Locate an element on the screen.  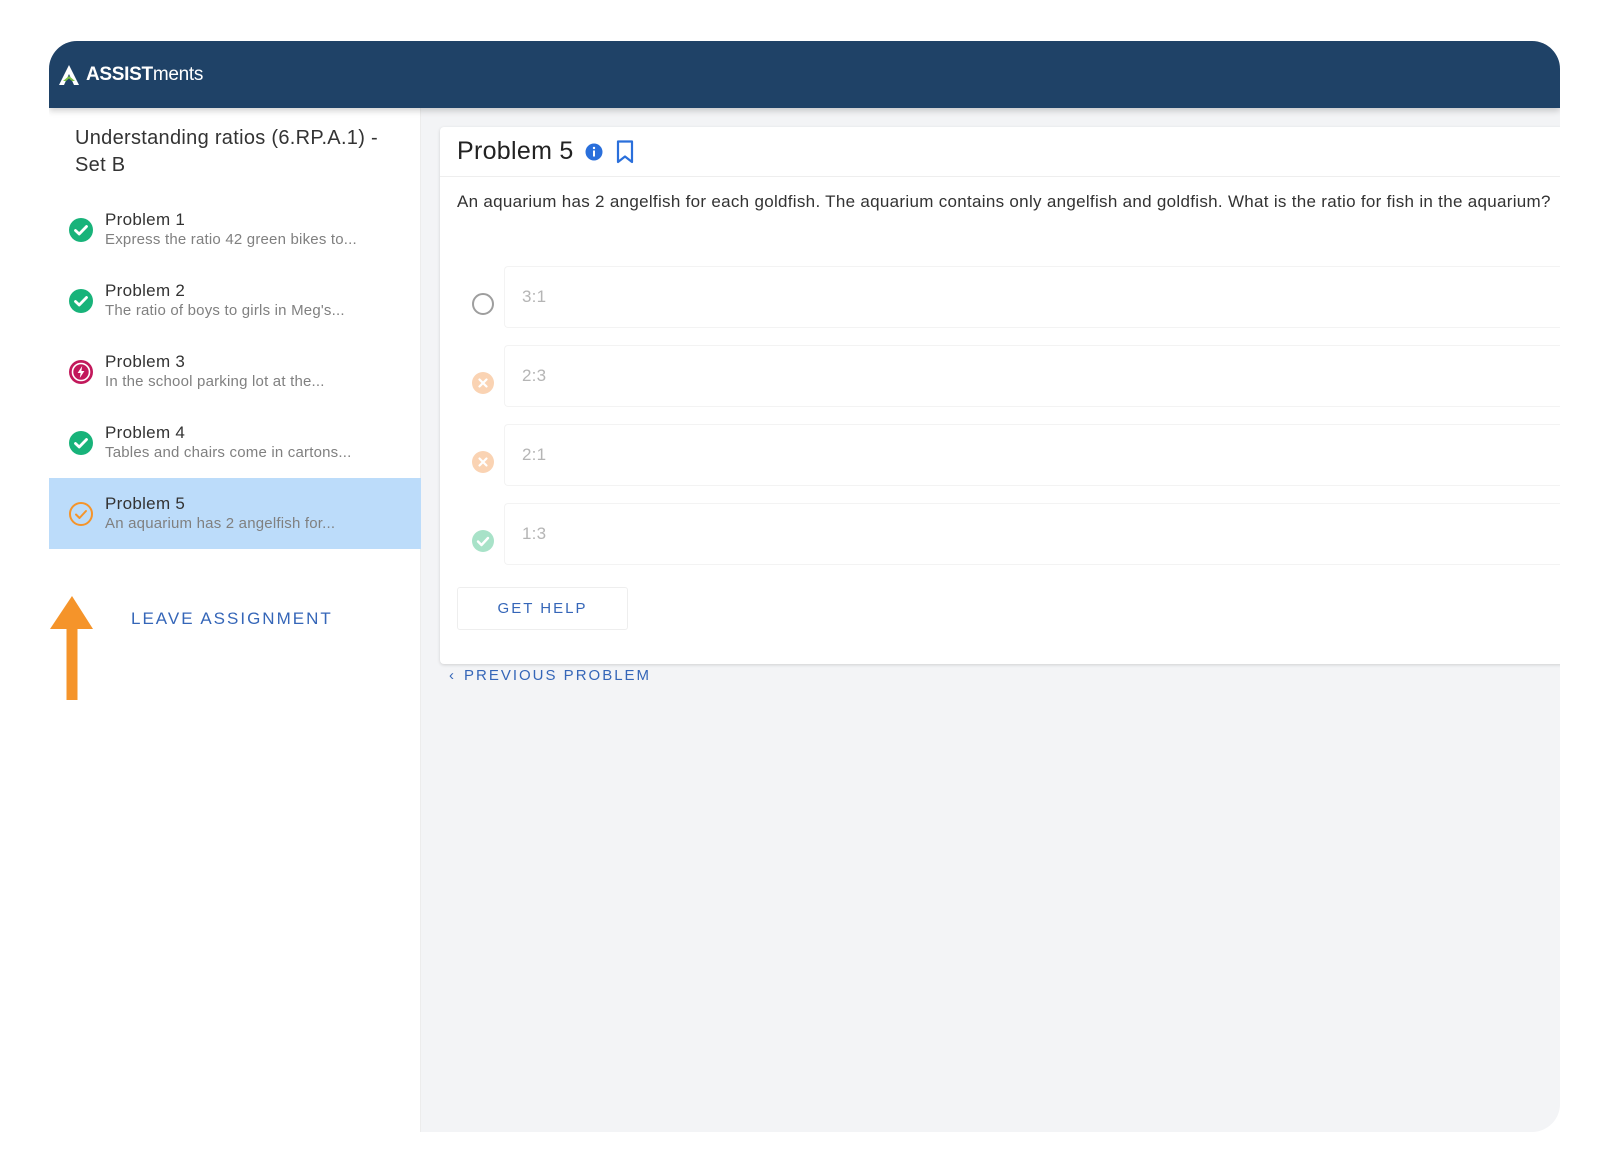
problem-name: Problem 2 is located at coordinates (145, 290).